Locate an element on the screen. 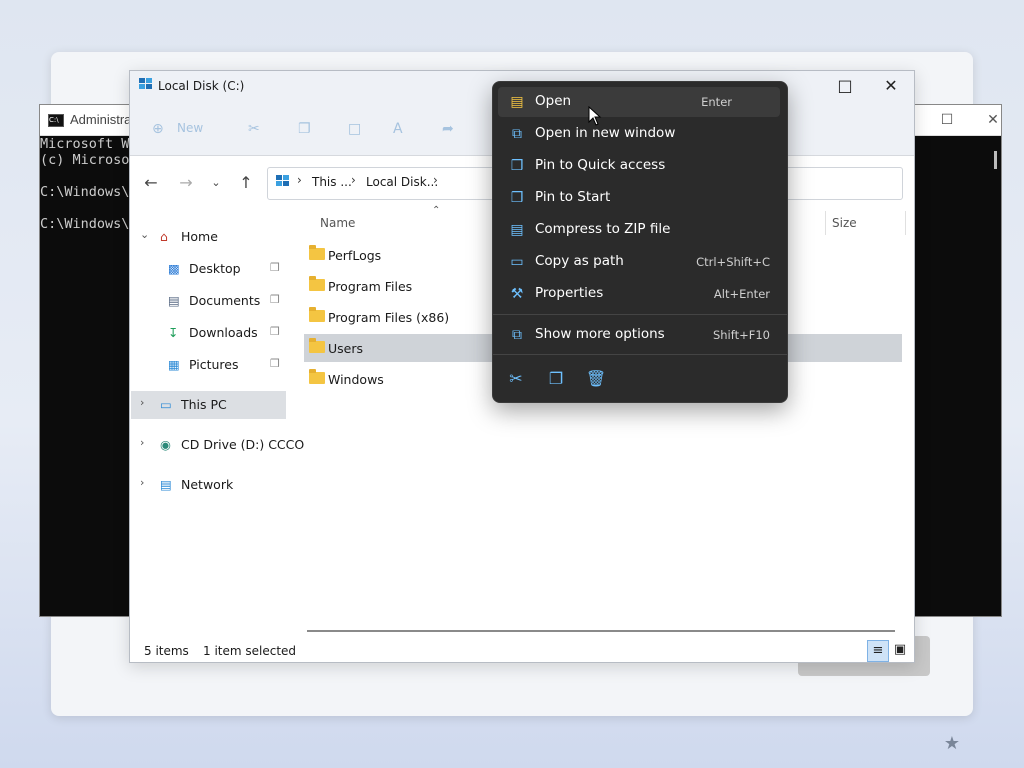 The image size is (1024, 768). menu-item-open-new-window: ⧉ Open in new window is located at coordinates (639, 134).